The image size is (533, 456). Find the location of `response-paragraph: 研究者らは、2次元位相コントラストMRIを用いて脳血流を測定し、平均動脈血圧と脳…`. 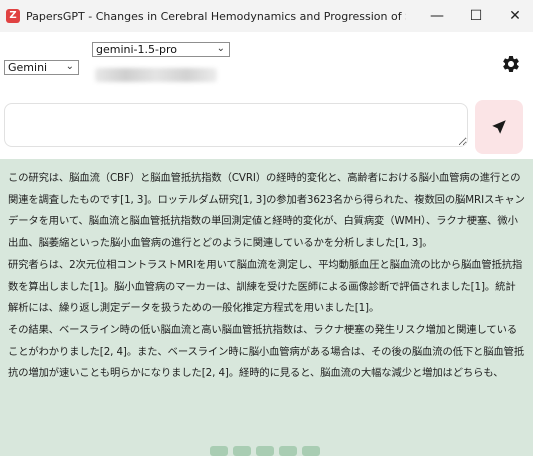

response-paragraph: 研究者らは、2次元位相コントラストMRIを用いて脳血流を測定し、平均動脈血圧と脳… is located at coordinates (265, 286).